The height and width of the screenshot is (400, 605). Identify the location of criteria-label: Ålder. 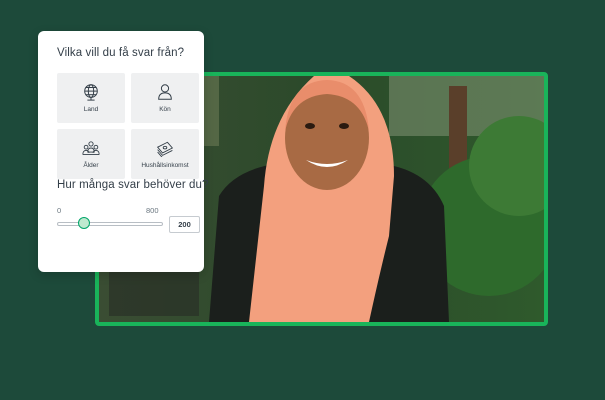
(91, 165).